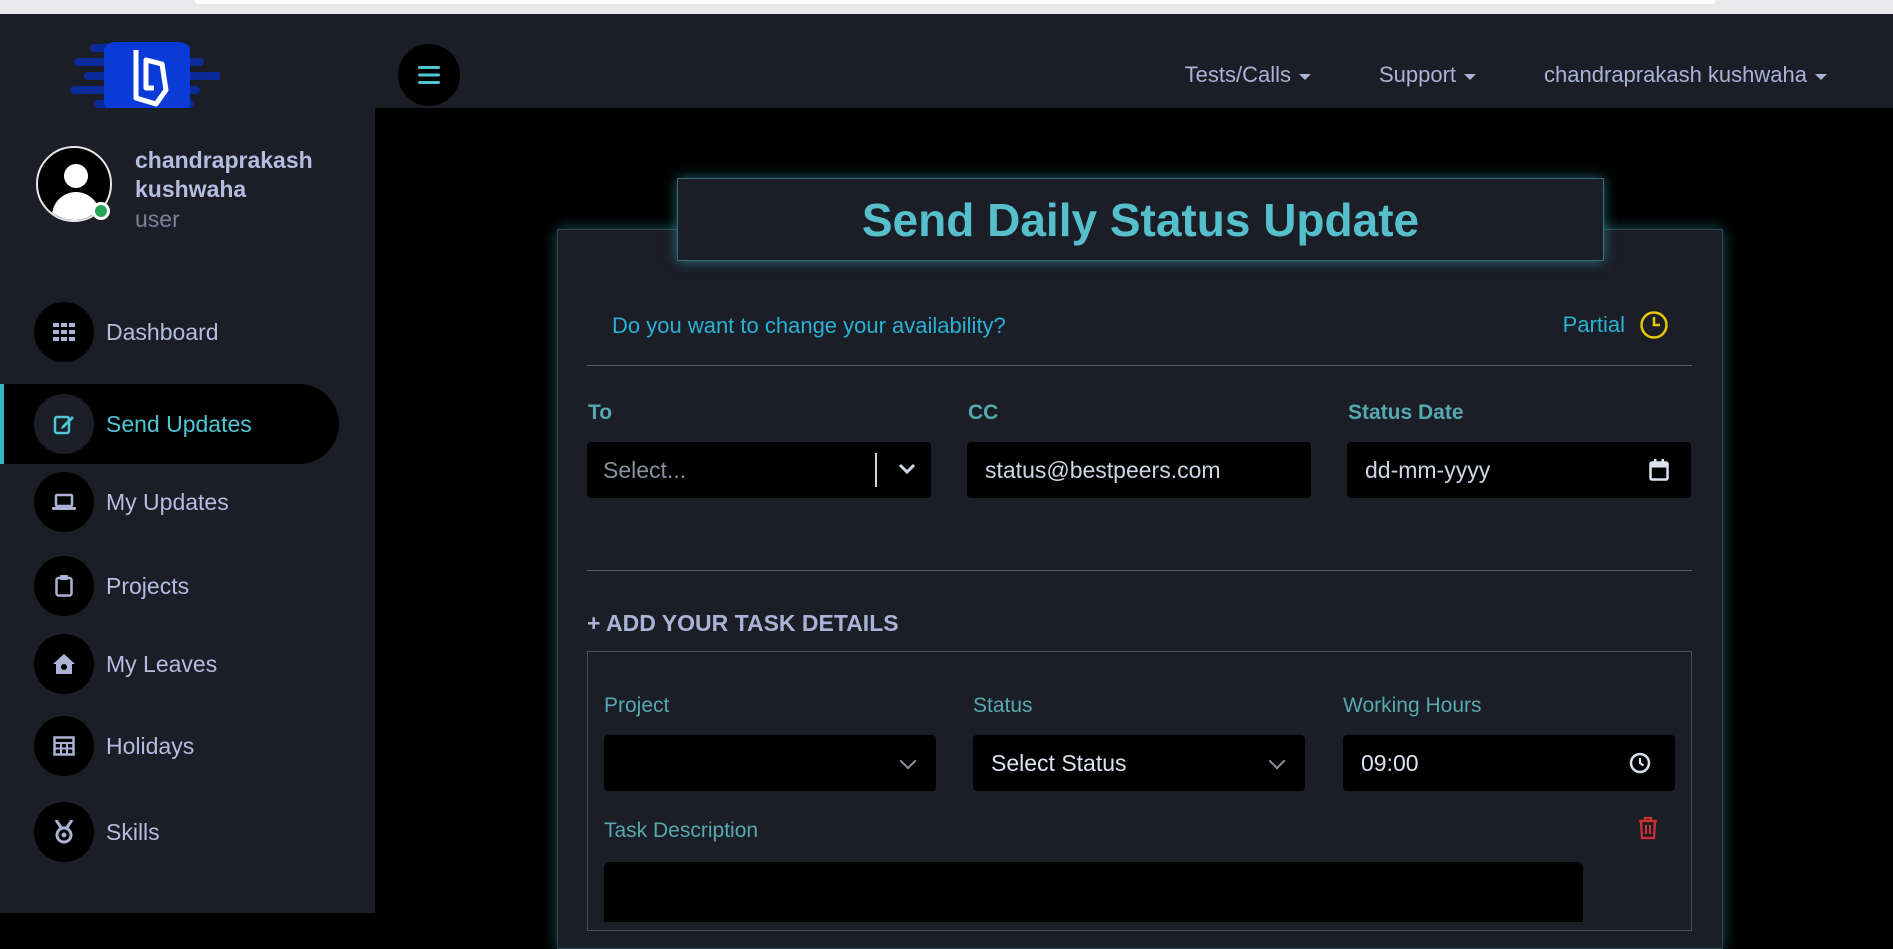 Image resolution: width=1893 pixels, height=949 pixels. Describe the element at coordinates (1412, 705) in the screenshot. I see `working-hours-label: Working Hours` at that location.